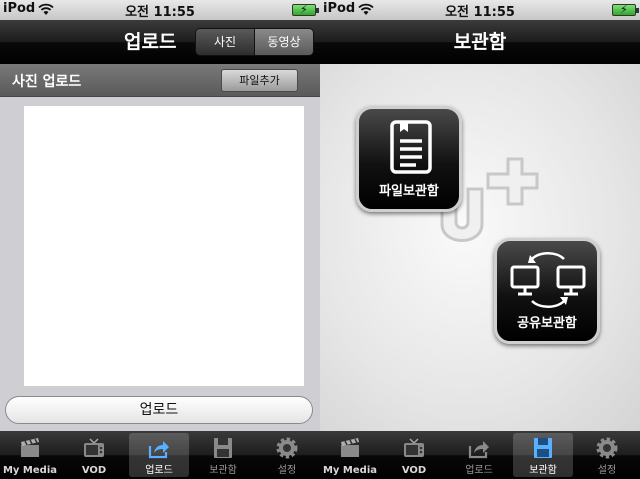 This screenshot has width=640, height=479. Describe the element at coordinates (547, 323) in the screenshot. I see `shared-storage-label: 공유보관함` at that location.